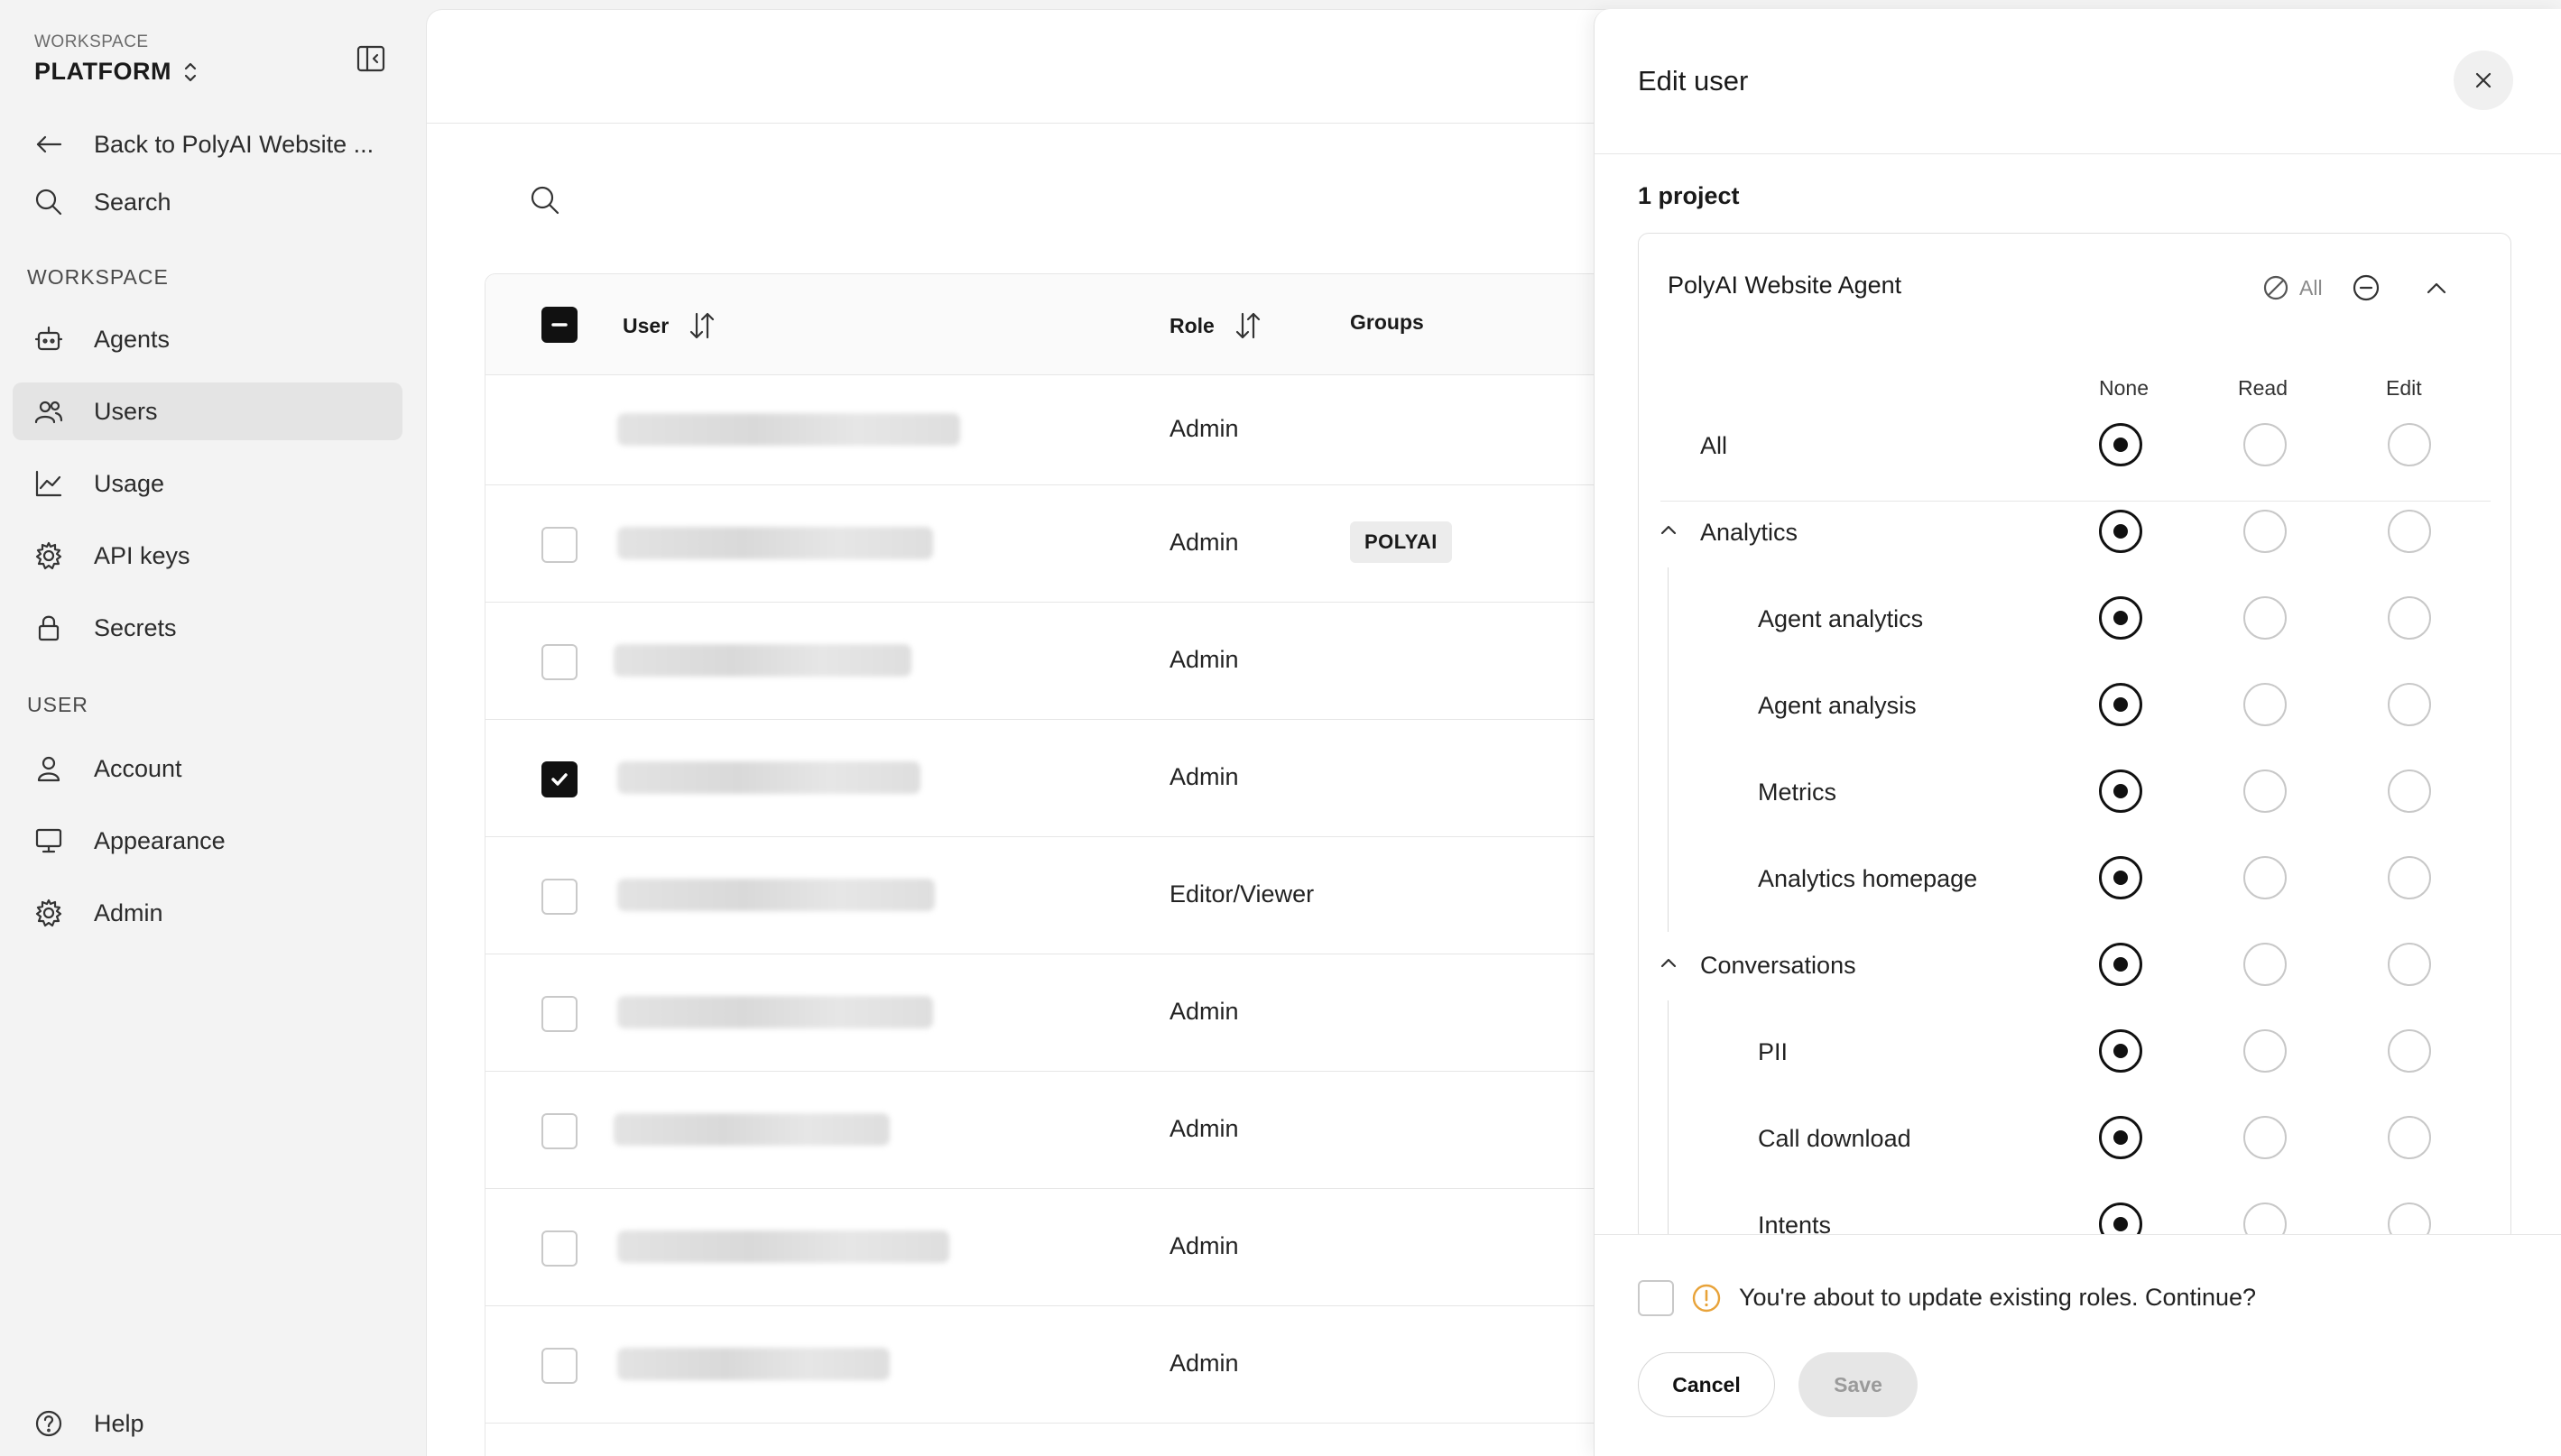  I want to click on drawer-title: Edit user, so click(1693, 81).